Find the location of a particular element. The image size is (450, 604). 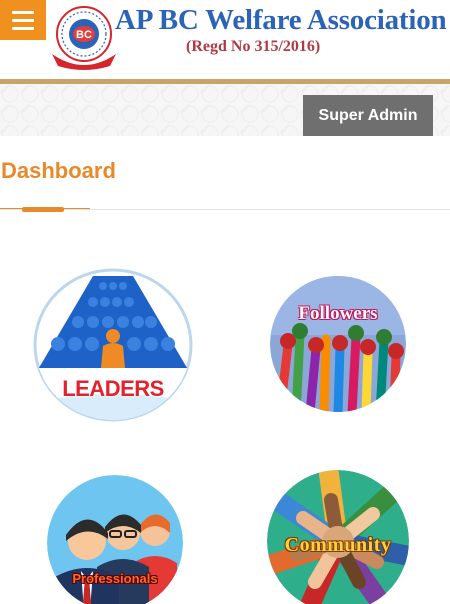

followers-label: Followers is located at coordinates (338, 313).